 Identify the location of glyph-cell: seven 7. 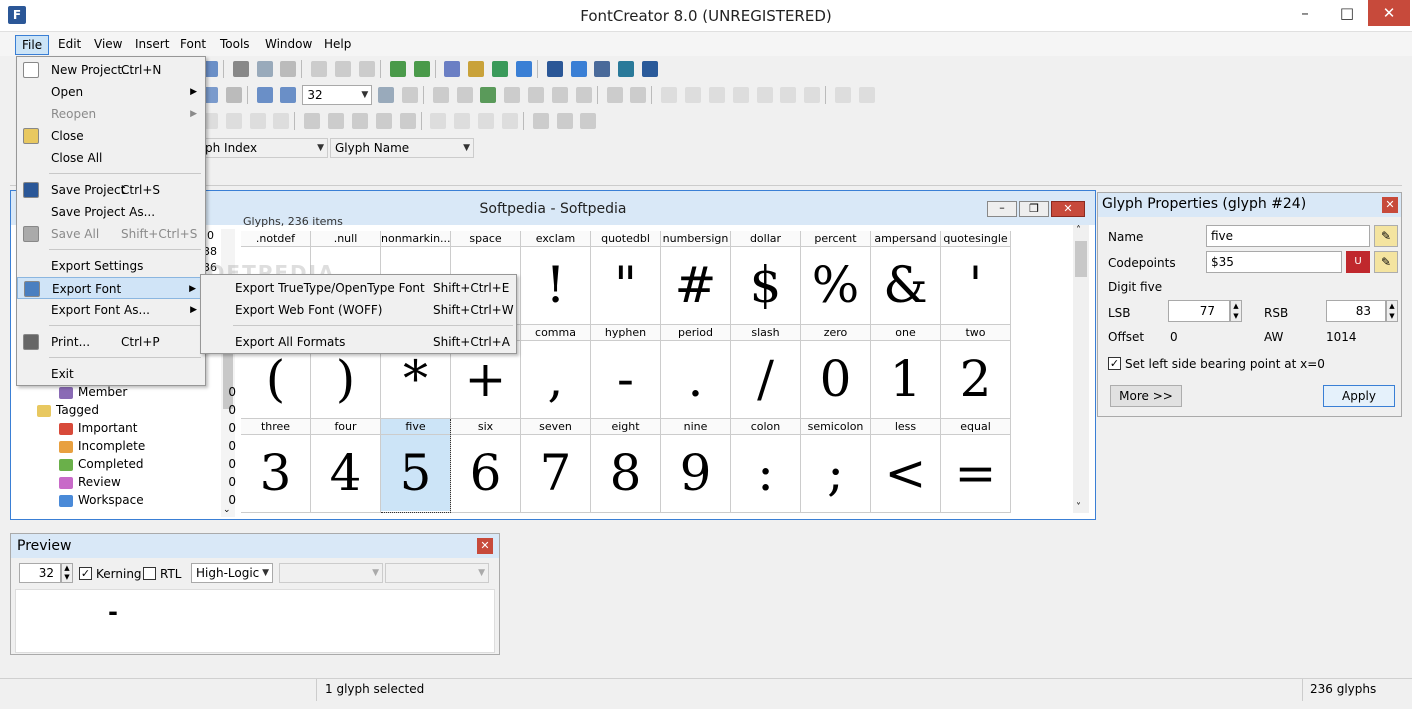
(556, 466).